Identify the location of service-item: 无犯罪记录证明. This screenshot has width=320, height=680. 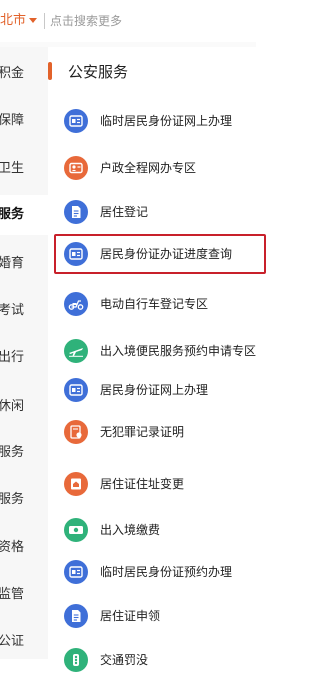
(155, 432).